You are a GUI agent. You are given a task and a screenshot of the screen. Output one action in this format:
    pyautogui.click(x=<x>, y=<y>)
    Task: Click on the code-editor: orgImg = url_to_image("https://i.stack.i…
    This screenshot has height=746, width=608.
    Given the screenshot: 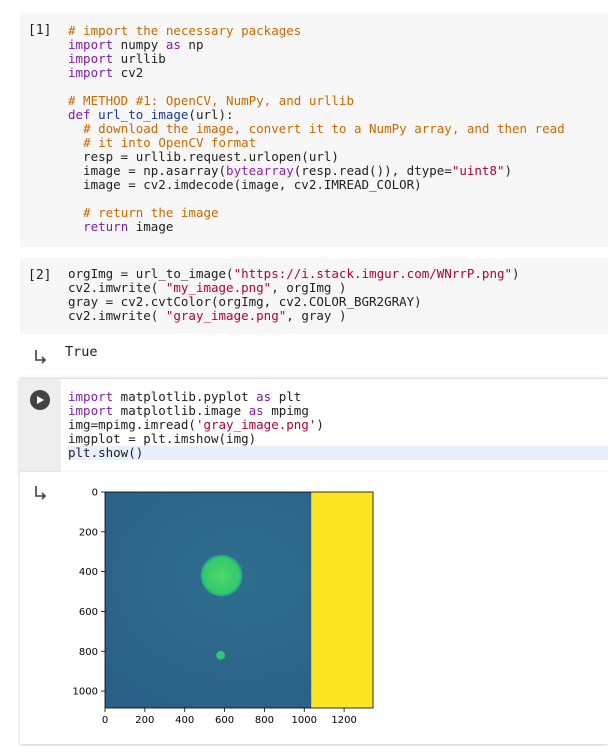 What is the action you would take?
    pyautogui.click(x=294, y=295)
    